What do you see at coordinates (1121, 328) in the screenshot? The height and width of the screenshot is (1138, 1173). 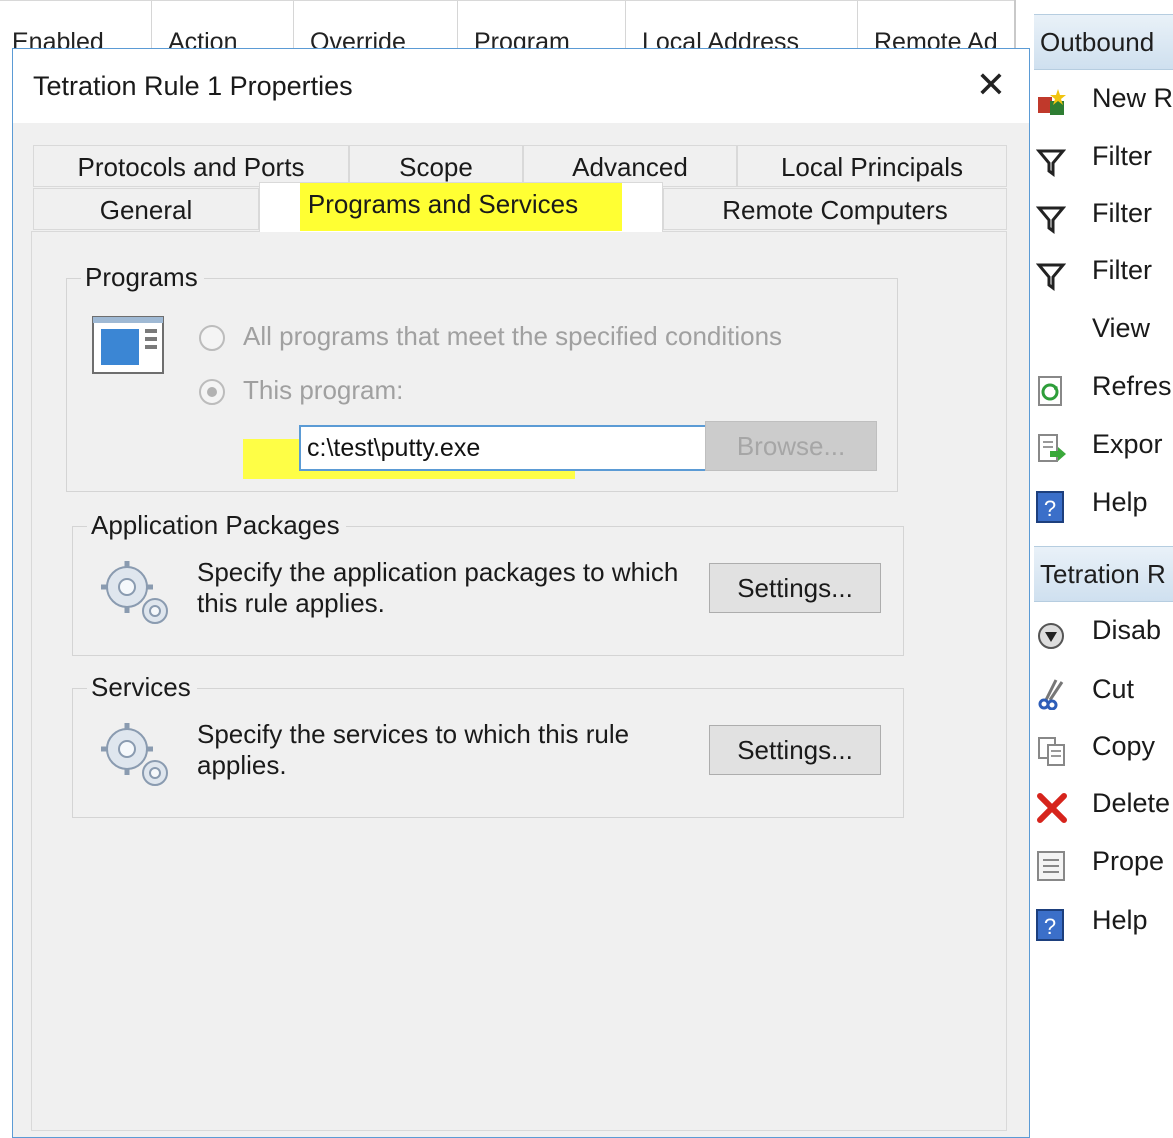 I see `action-label: View` at bounding box center [1121, 328].